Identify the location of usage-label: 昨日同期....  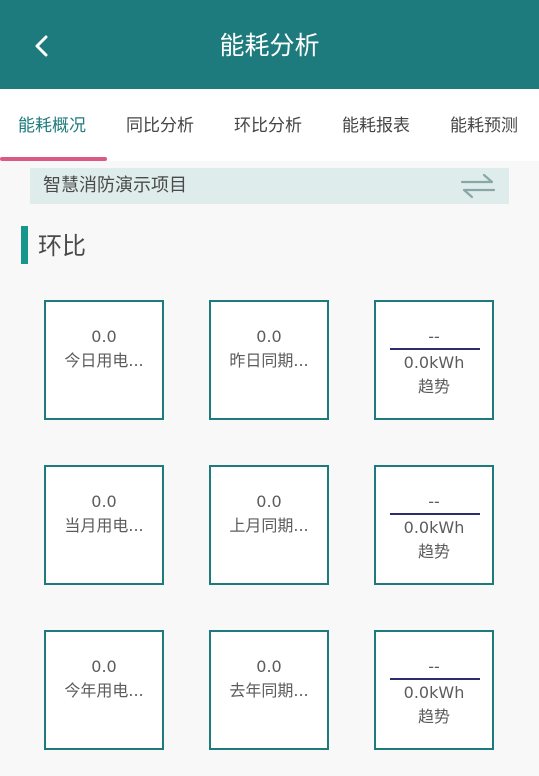
(269, 360).